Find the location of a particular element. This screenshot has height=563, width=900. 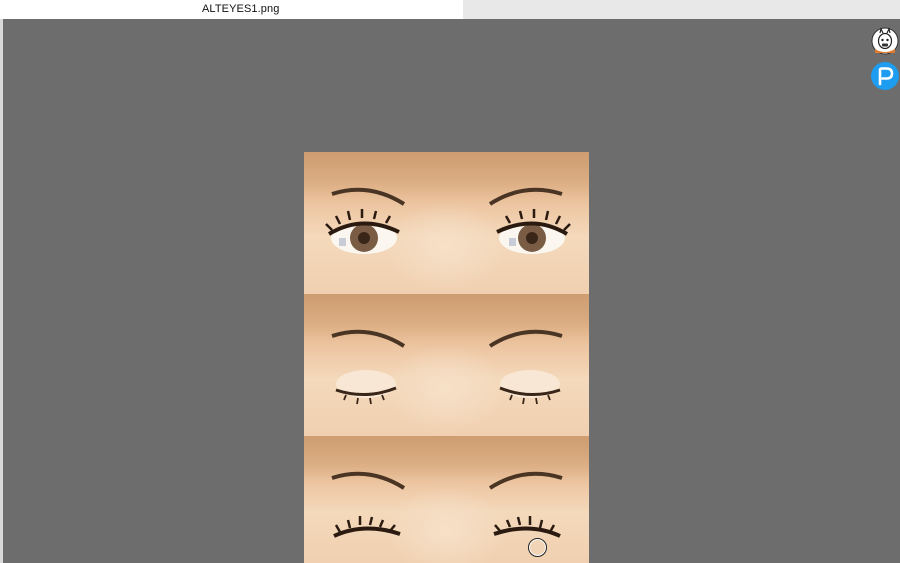

eyes-closed-frame is located at coordinates (446, 365).